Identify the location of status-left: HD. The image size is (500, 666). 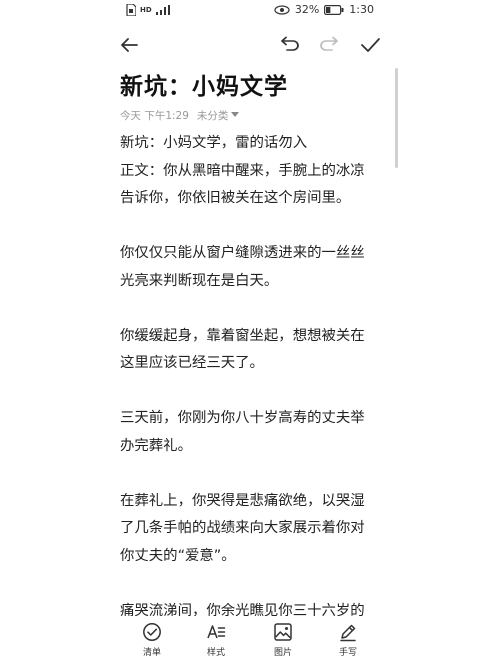
(148, 10).